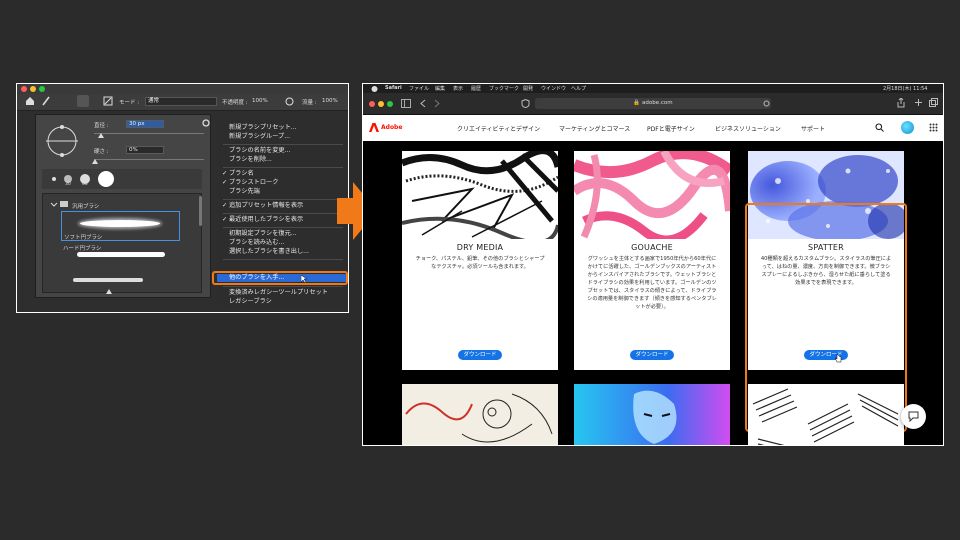 This screenshot has width=960, height=540. Describe the element at coordinates (122, 243) in the screenshot. I see `brush-list: 汎用ブラシ ソフト円ブラシ ハード円ブラシ` at that location.